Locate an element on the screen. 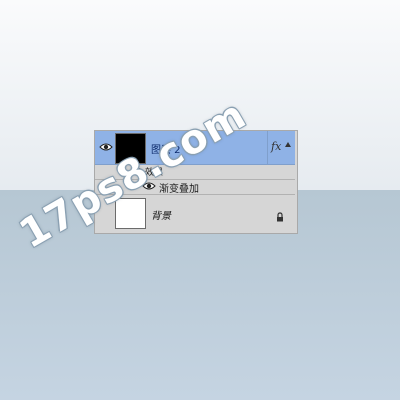 This screenshot has height=400, width=400. layer-name: 背景 is located at coordinates (161, 214).